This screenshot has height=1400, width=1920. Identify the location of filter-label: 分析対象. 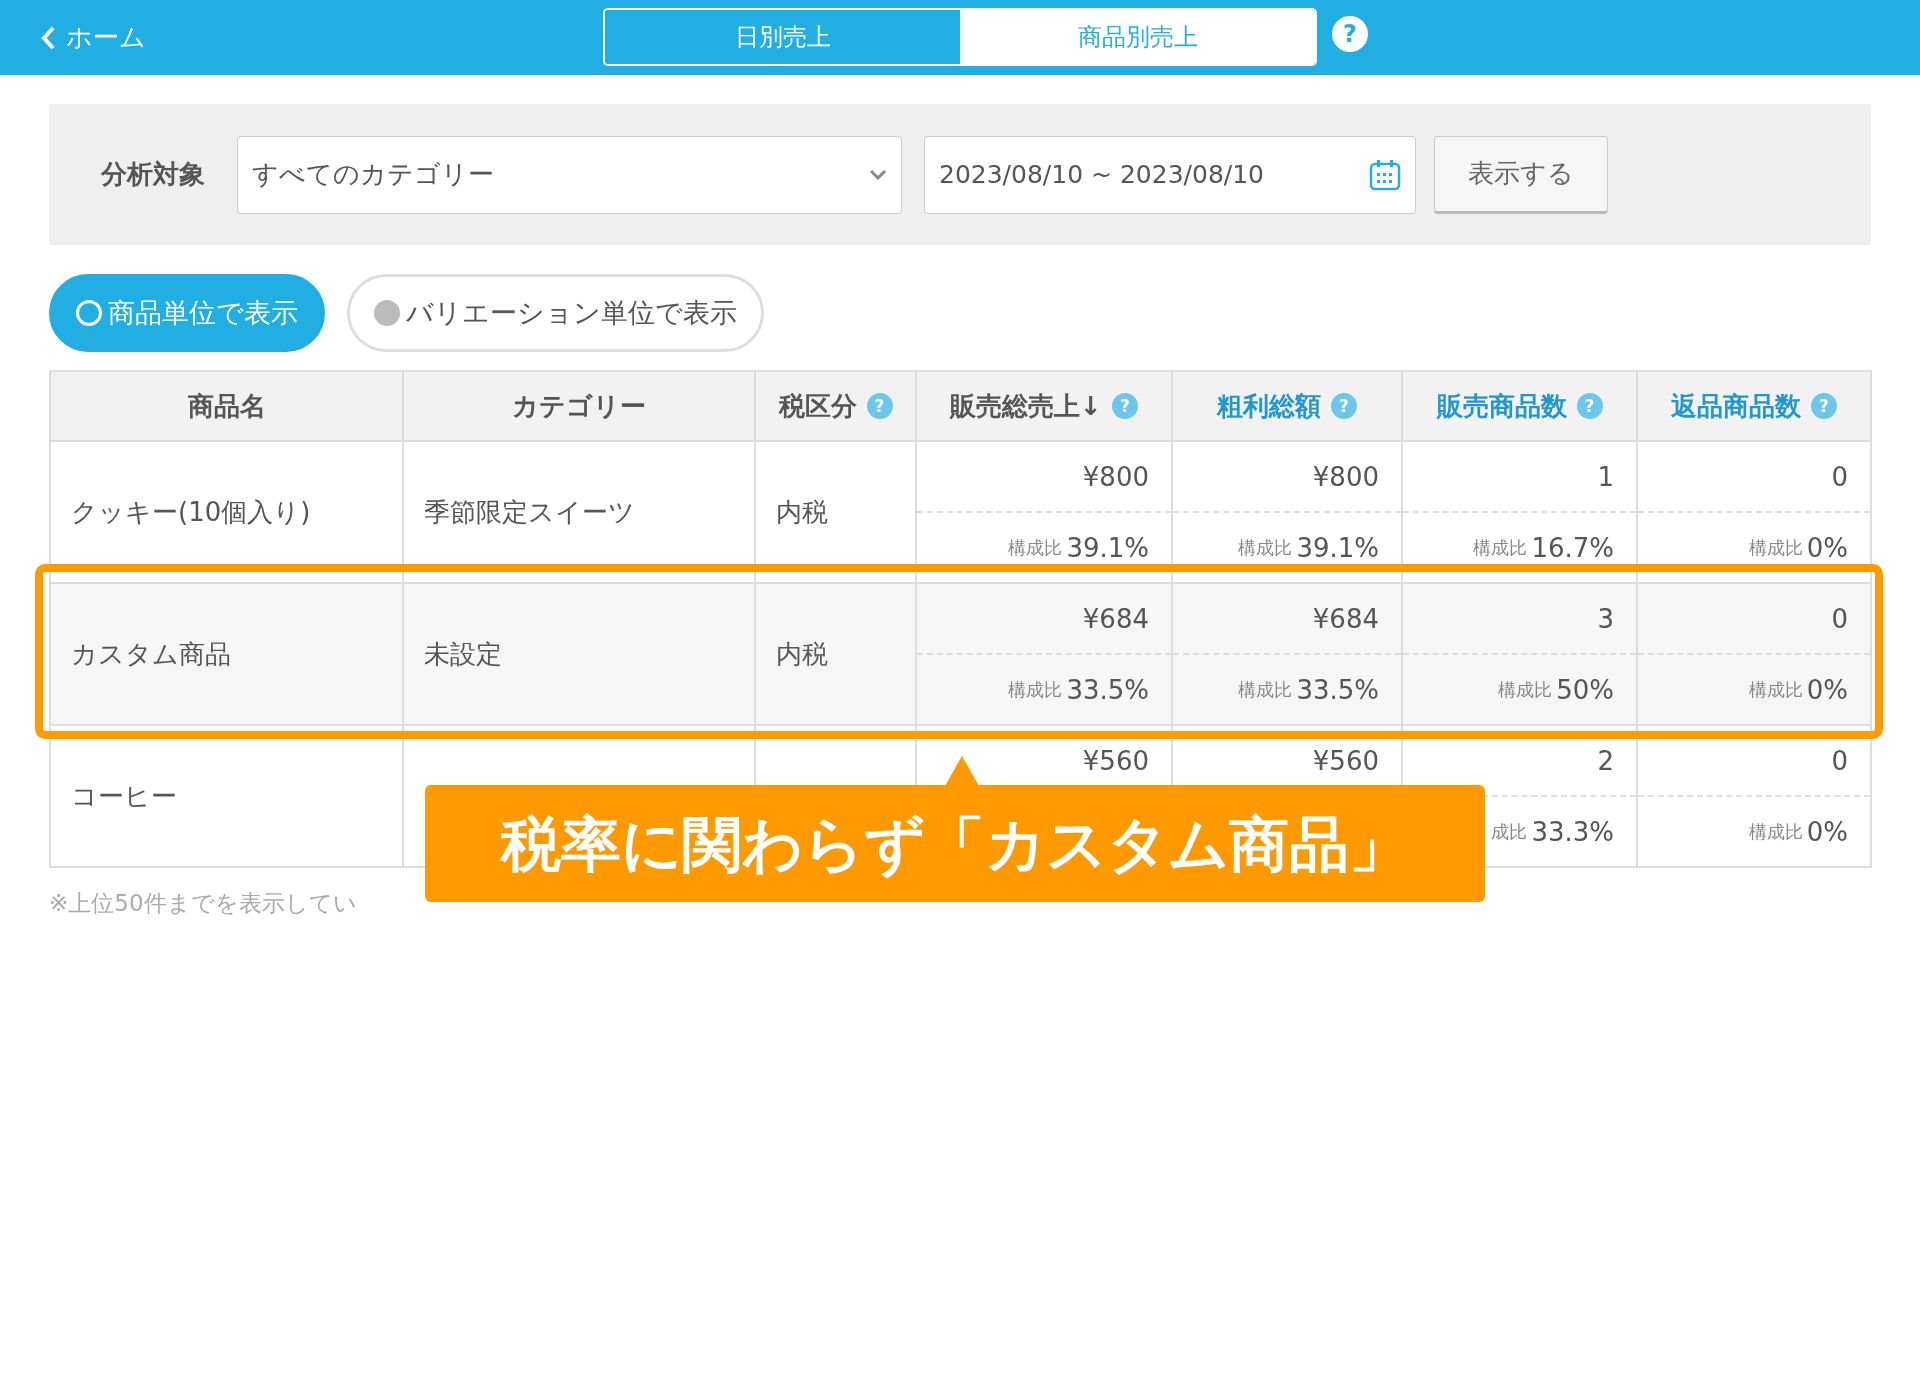
(153, 174).